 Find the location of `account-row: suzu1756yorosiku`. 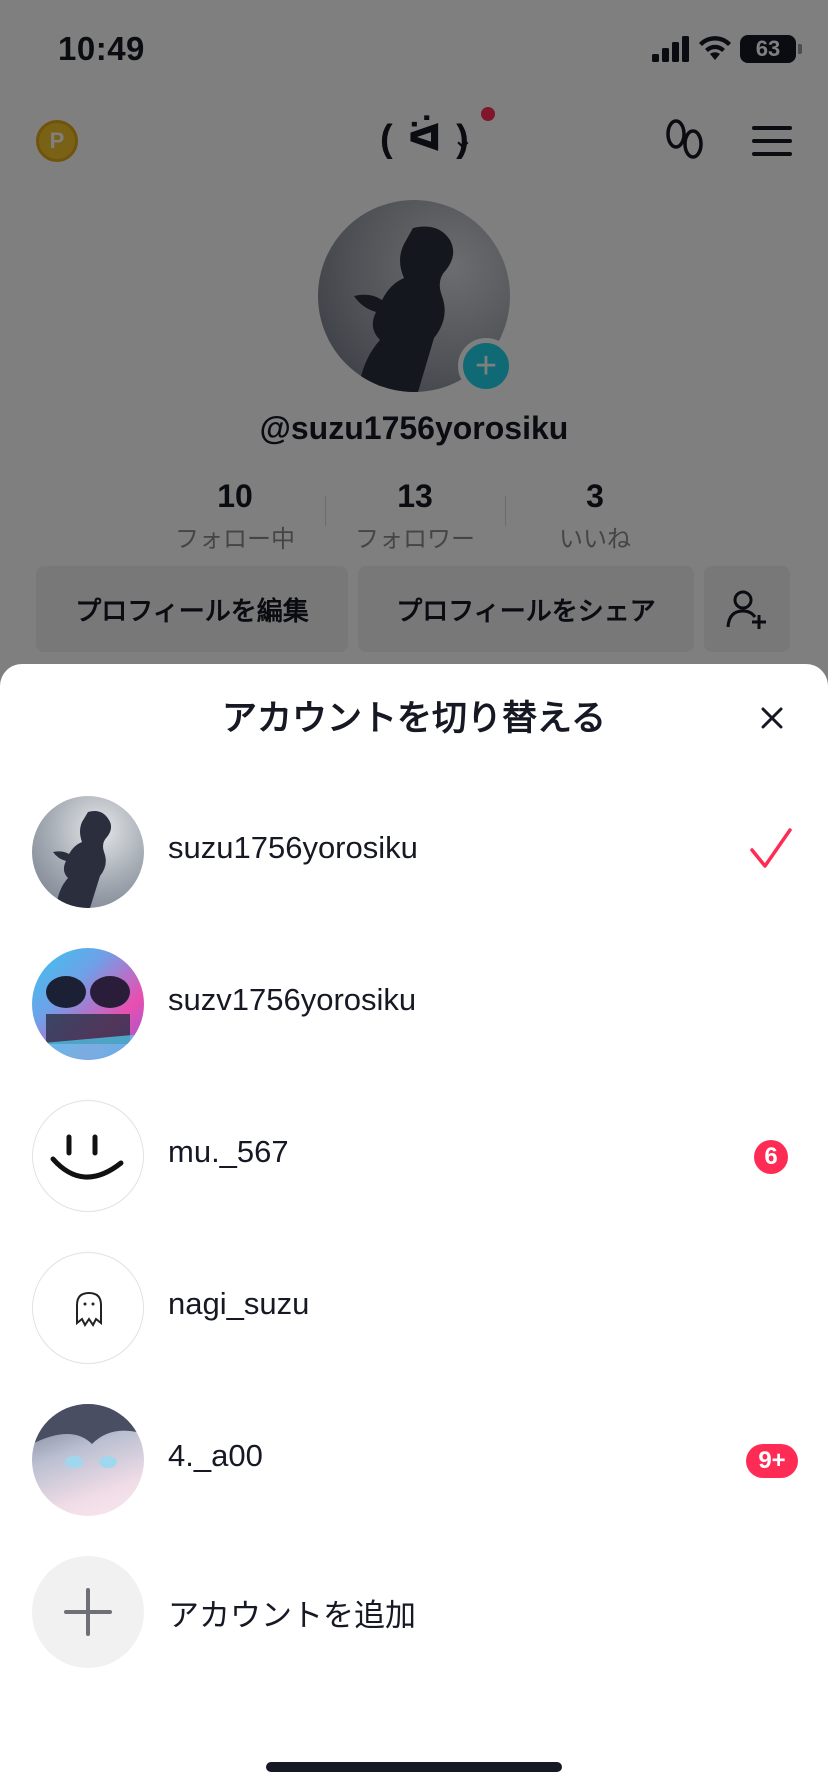

account-row: suzu1756yorosiku is located at coordinates (414, 852).